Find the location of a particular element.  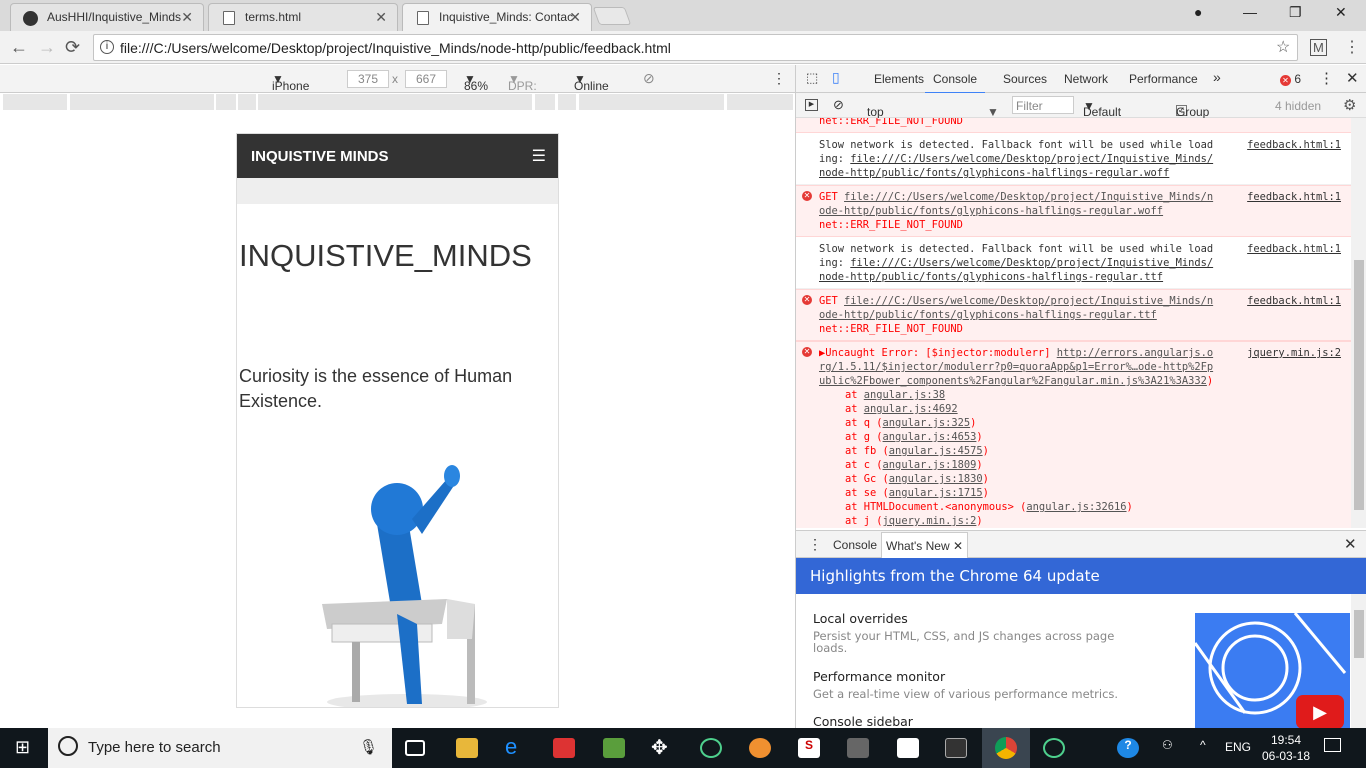

action-center-icon is located at coordinates (1332, 745).